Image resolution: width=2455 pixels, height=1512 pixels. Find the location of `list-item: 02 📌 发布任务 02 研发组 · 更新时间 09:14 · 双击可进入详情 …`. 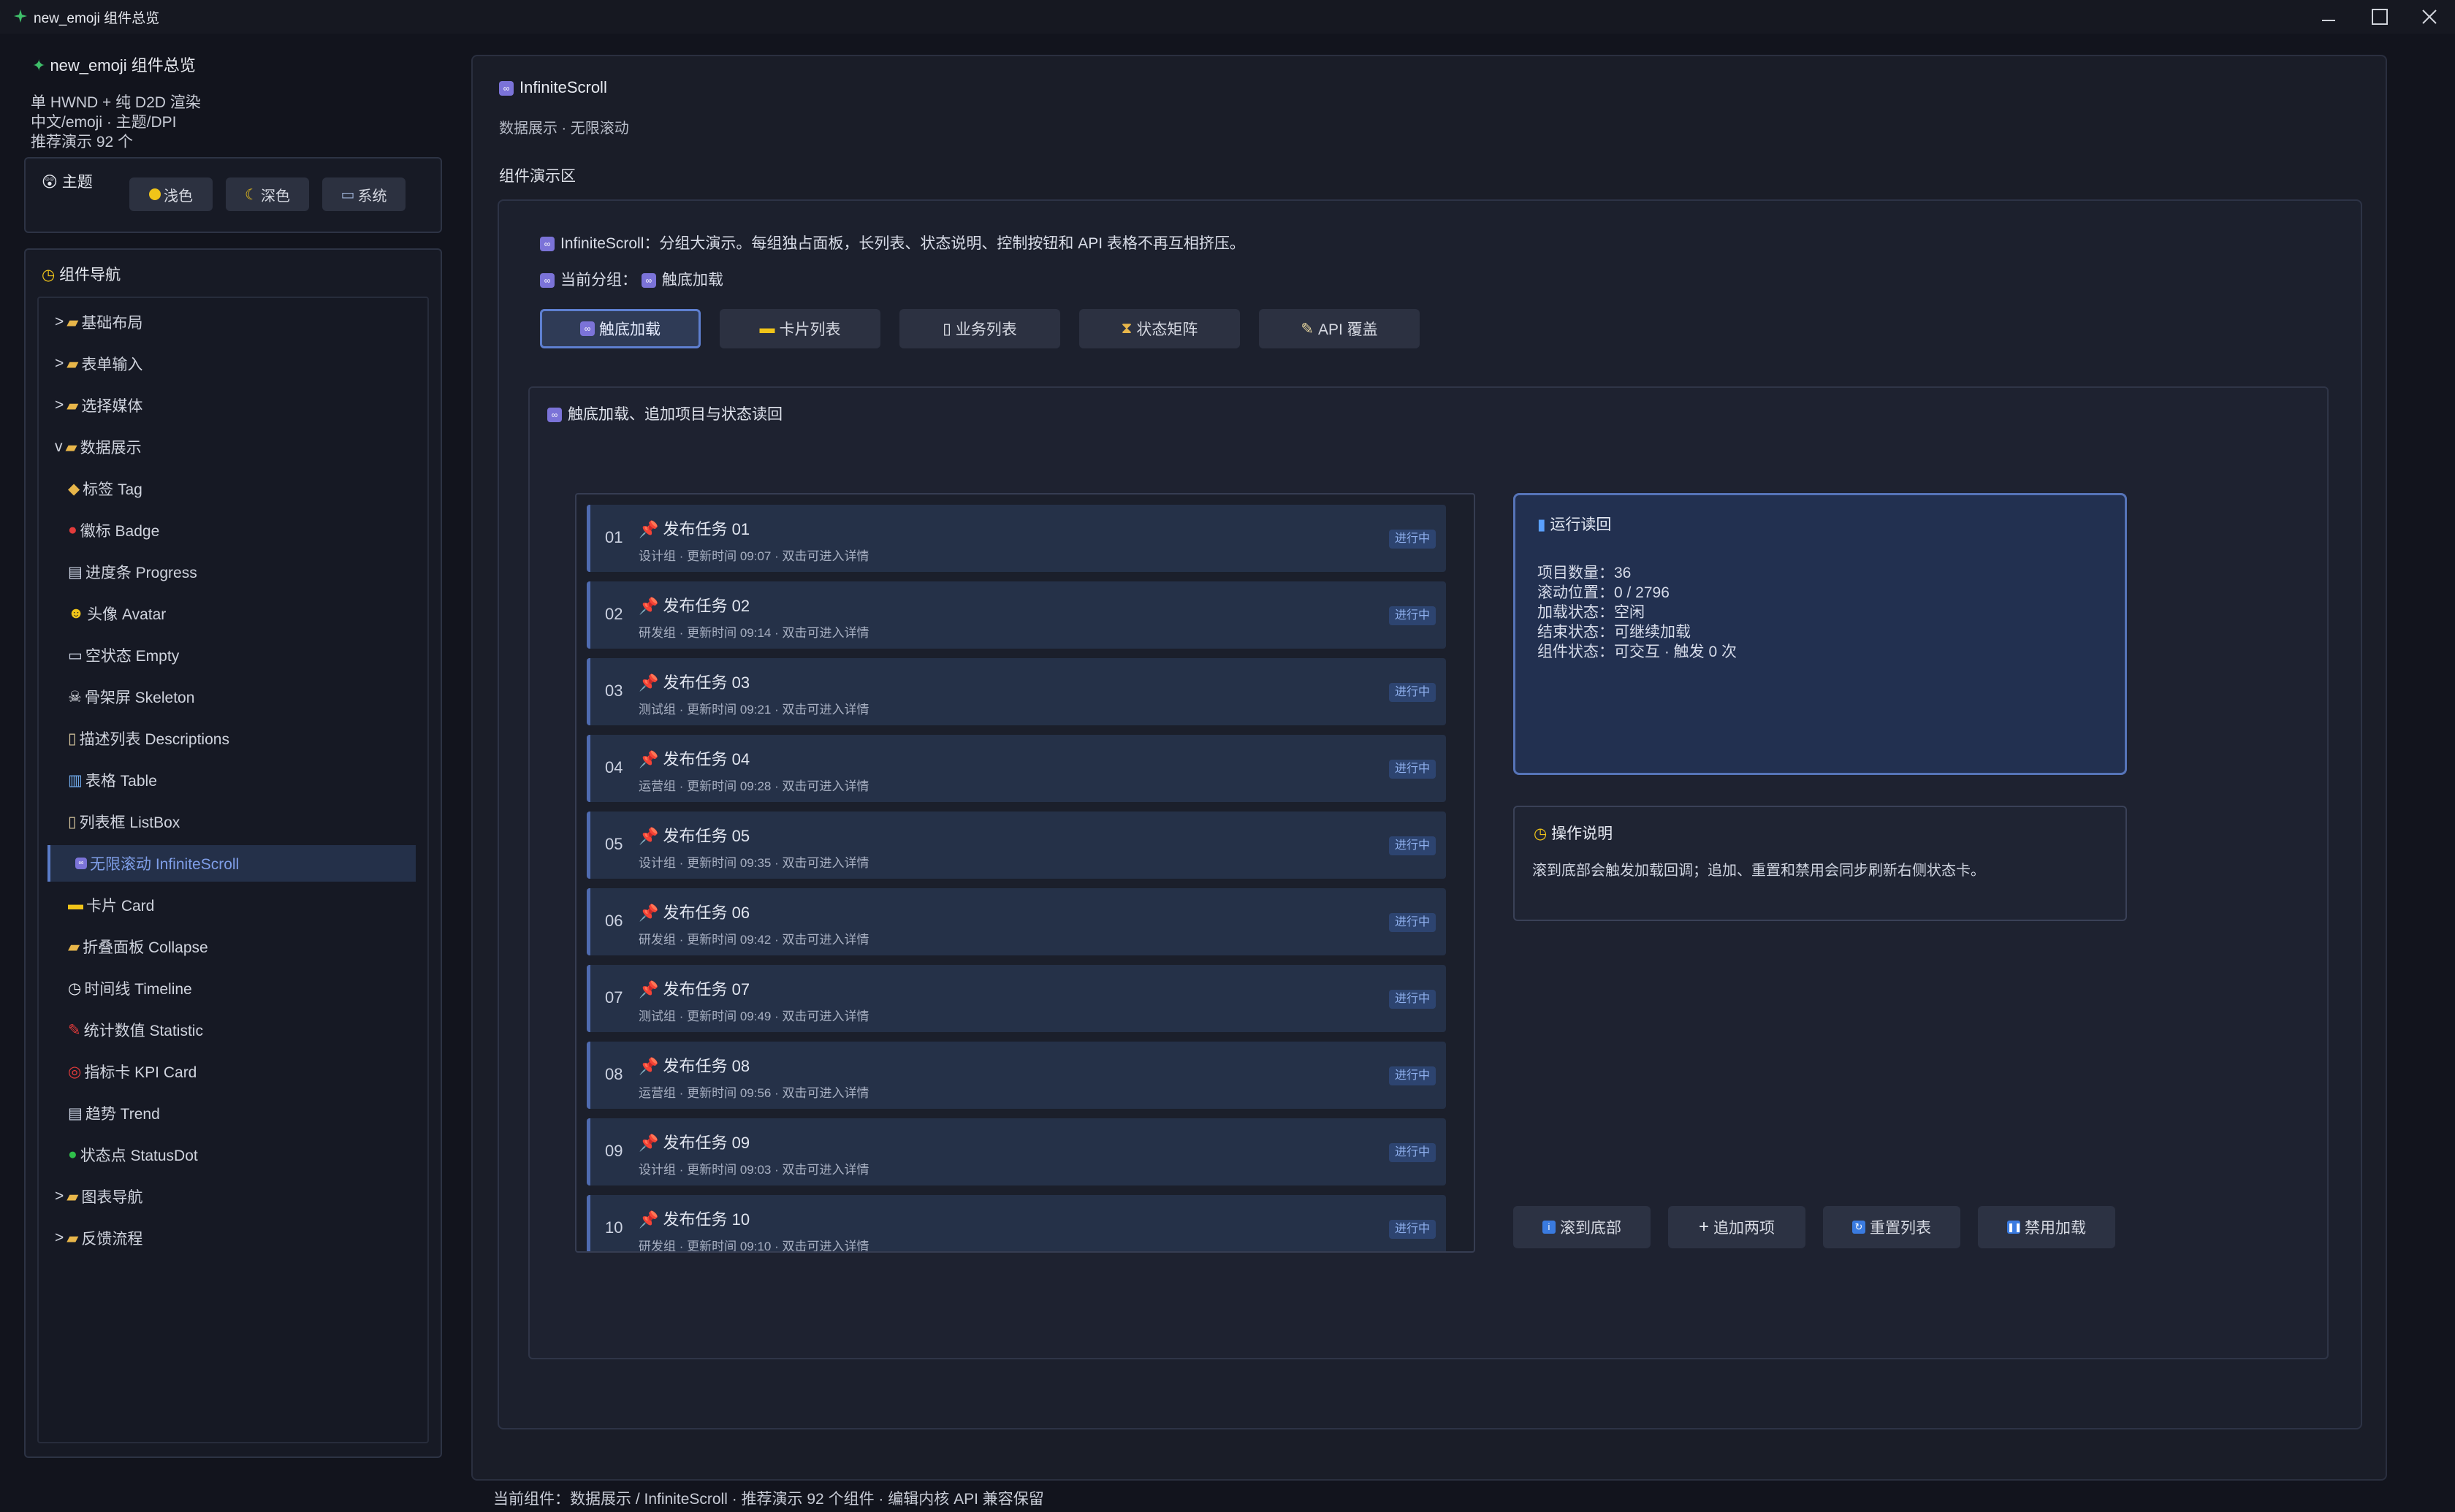

list-item: 02 📌 发布任务 02 研发组 · 更新时间 09:14 · 双击可进入详情 … is located at coordinates (1016, 615).